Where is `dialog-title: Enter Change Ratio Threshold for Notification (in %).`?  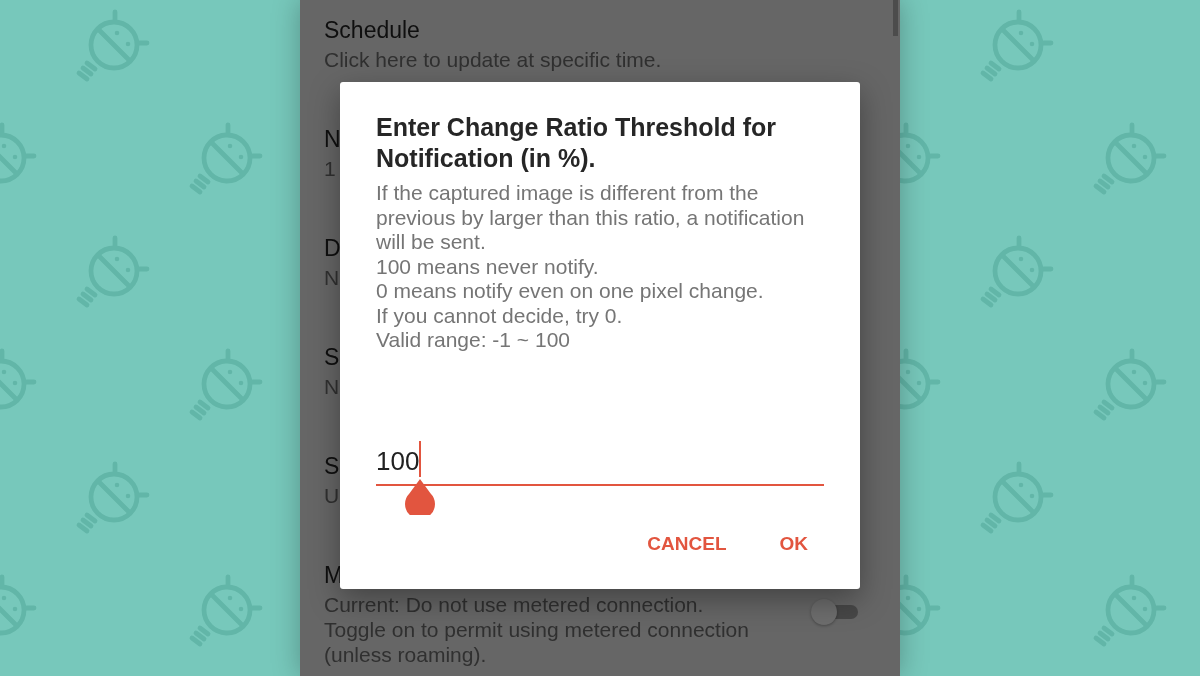 dialog-title: Enter Change Ratio Threshold for Notification (in %). is located at coordinates (577, 143).